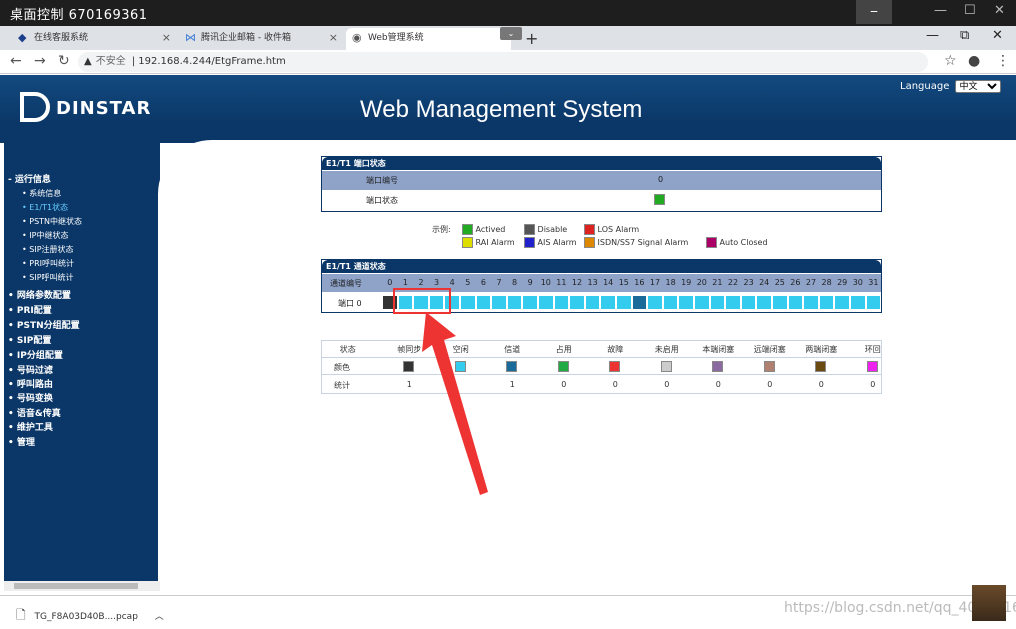 The height and width of the screenshot is (629, 1016). What do you see at coordinates (30, 426) in the screenshot?
I see `sidebar-item: • 维护工具` at bounding box center [30, 426].